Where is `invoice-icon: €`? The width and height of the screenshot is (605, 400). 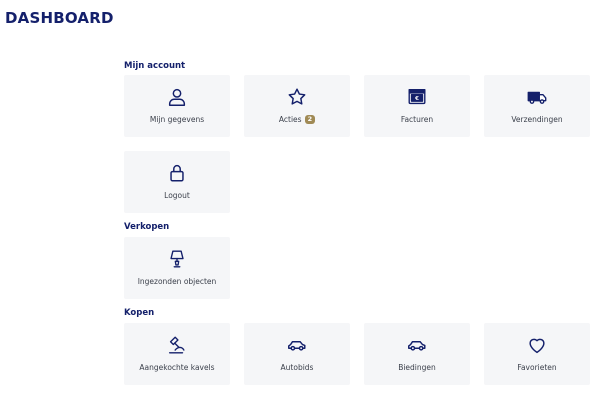 invoice-icon: € is located at coordinates (417, 97).